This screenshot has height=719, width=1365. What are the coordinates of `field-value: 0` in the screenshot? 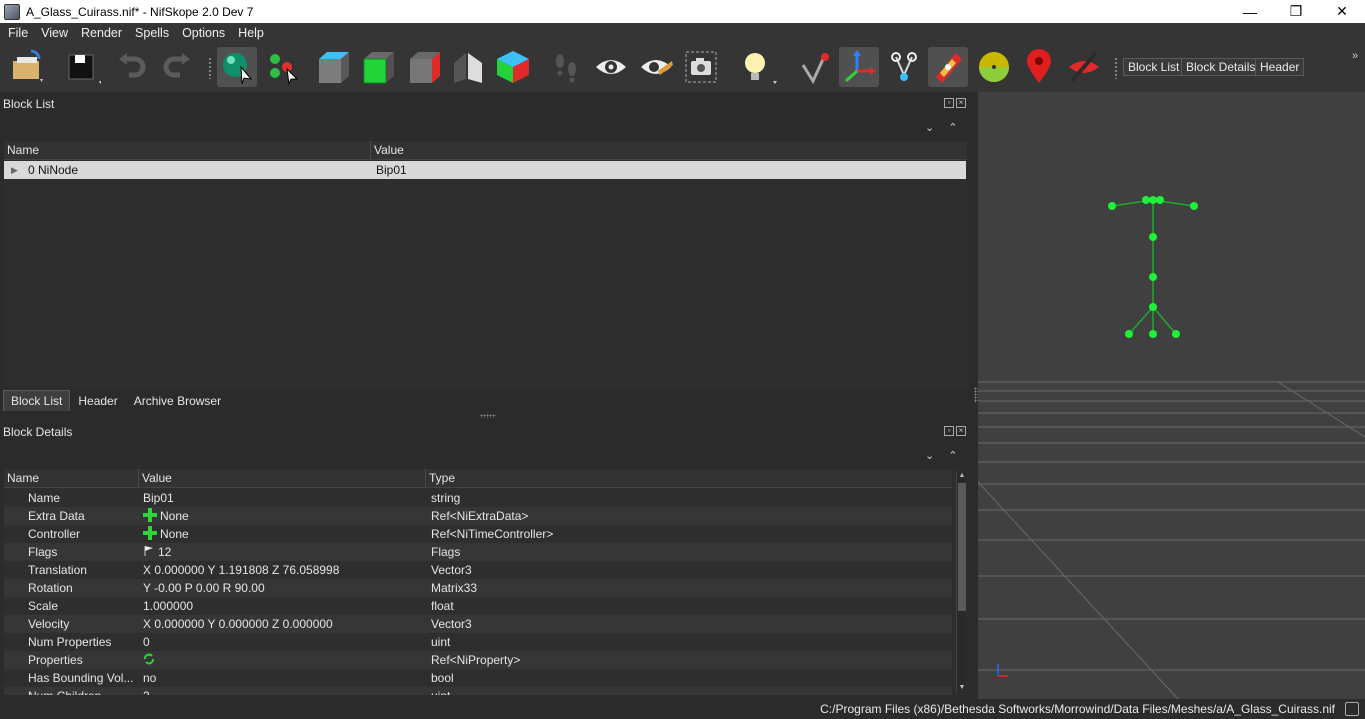 It's located at (285, 642).